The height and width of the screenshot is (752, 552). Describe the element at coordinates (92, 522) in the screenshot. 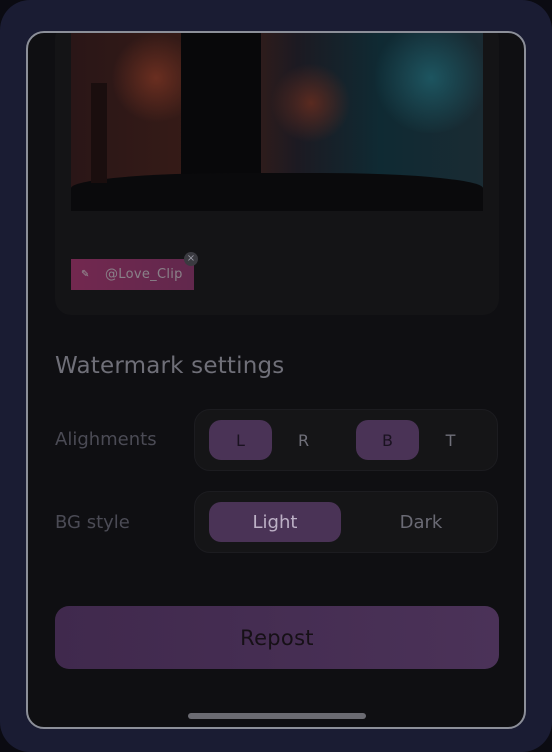

I see `bg-style-label: BG style` at that location.